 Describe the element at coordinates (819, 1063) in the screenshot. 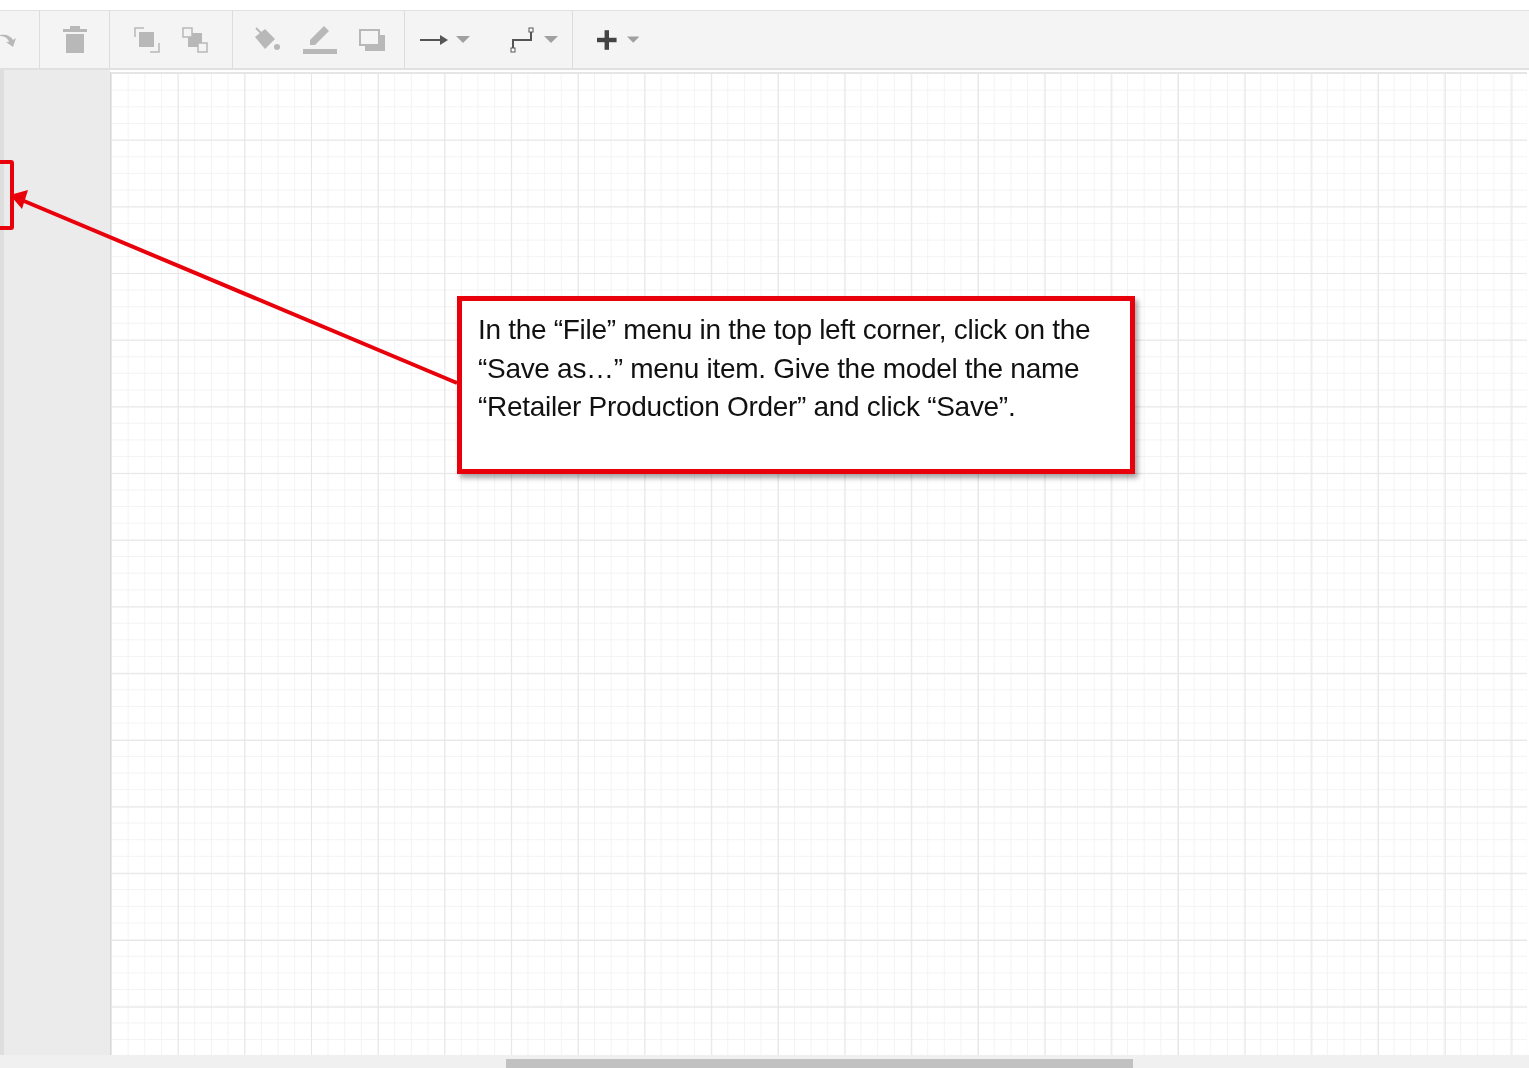

I see `scrollbar-thumb` at that location.